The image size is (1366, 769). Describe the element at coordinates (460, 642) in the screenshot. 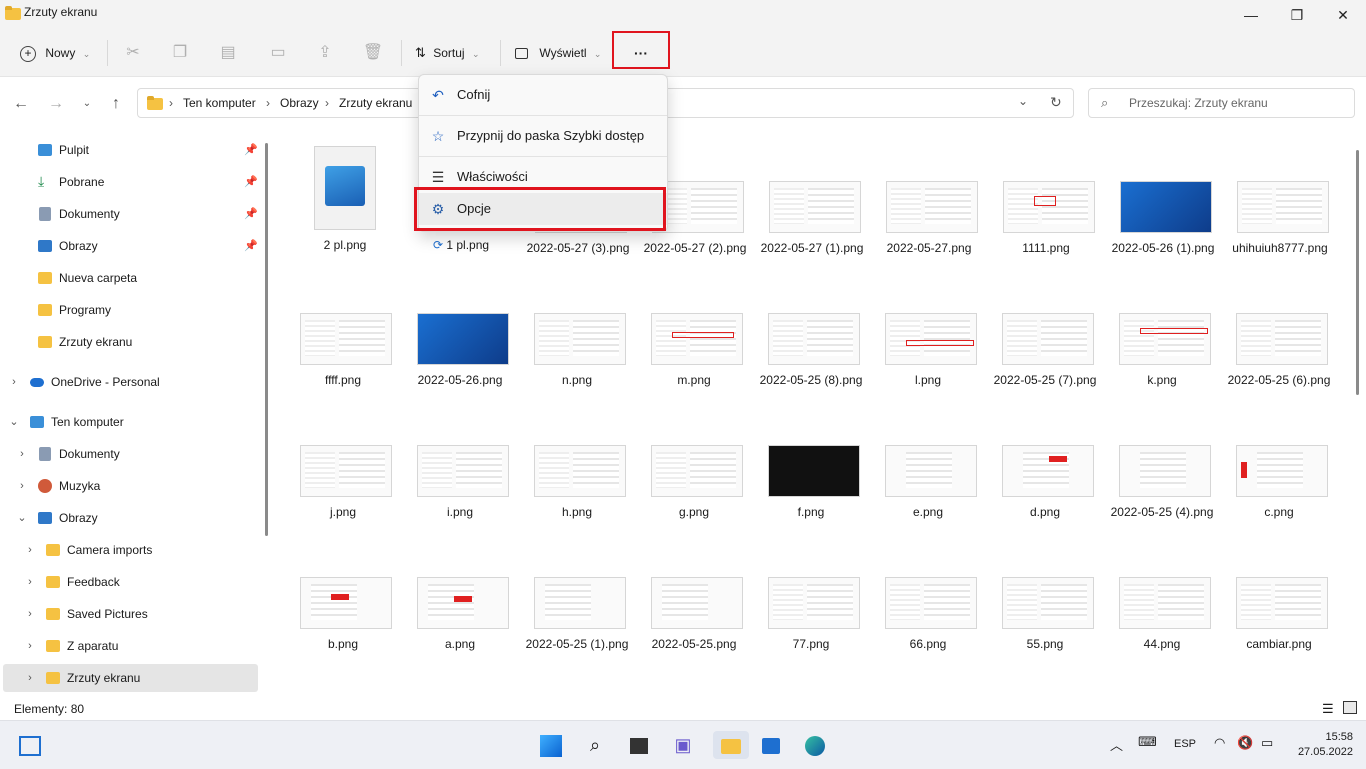

I see `file-tile: a.png` at that location.